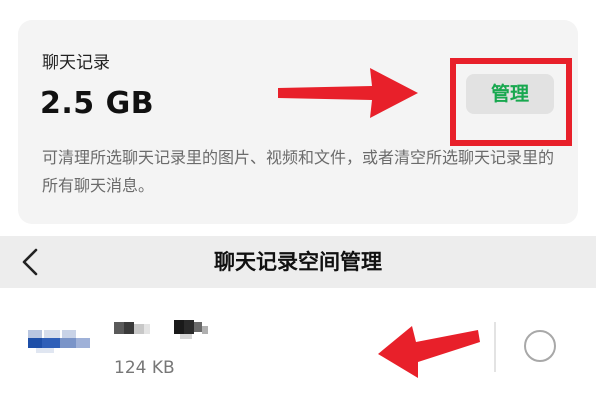 The width and height of the screenshot is (596, 400). Describe the element at coordinates (298, 171) in the screenshot. I see `storage-description: 可清理所选聊天记录里的图片、视频和文件，或者清空所选聊天记录里的所有聊天消息。` at that location.